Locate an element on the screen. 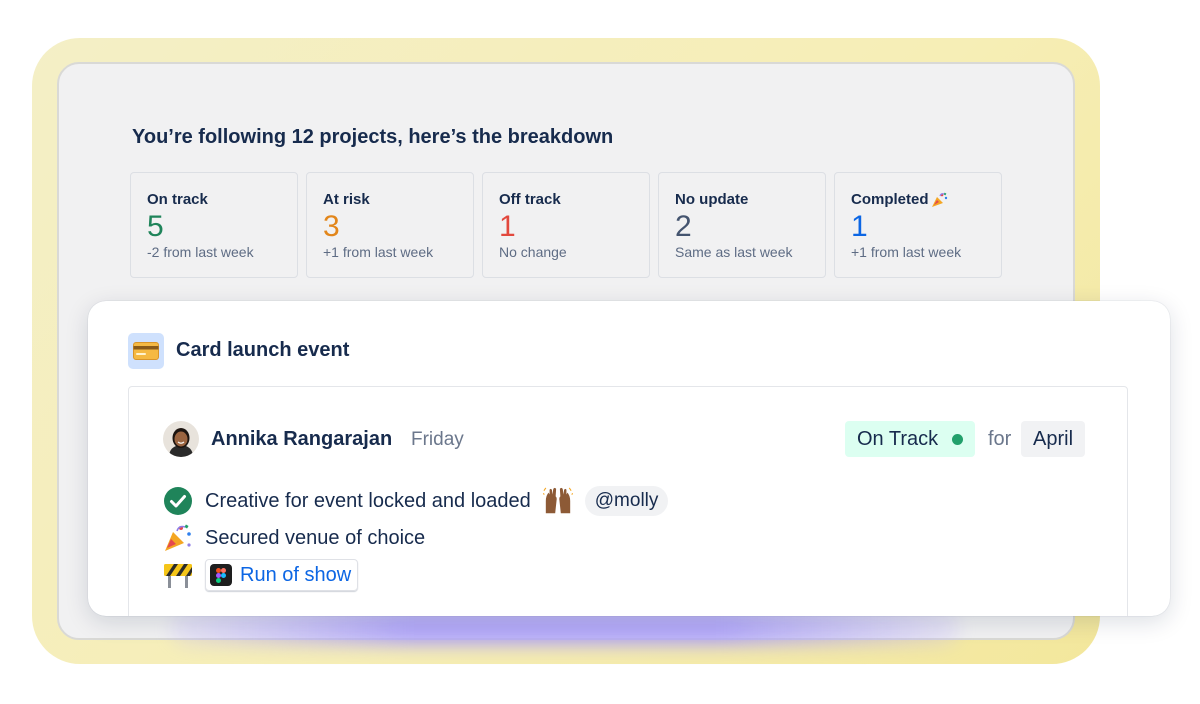 The image size is (1200, 704). stat-label: On track is located at coordinates (177, 199).